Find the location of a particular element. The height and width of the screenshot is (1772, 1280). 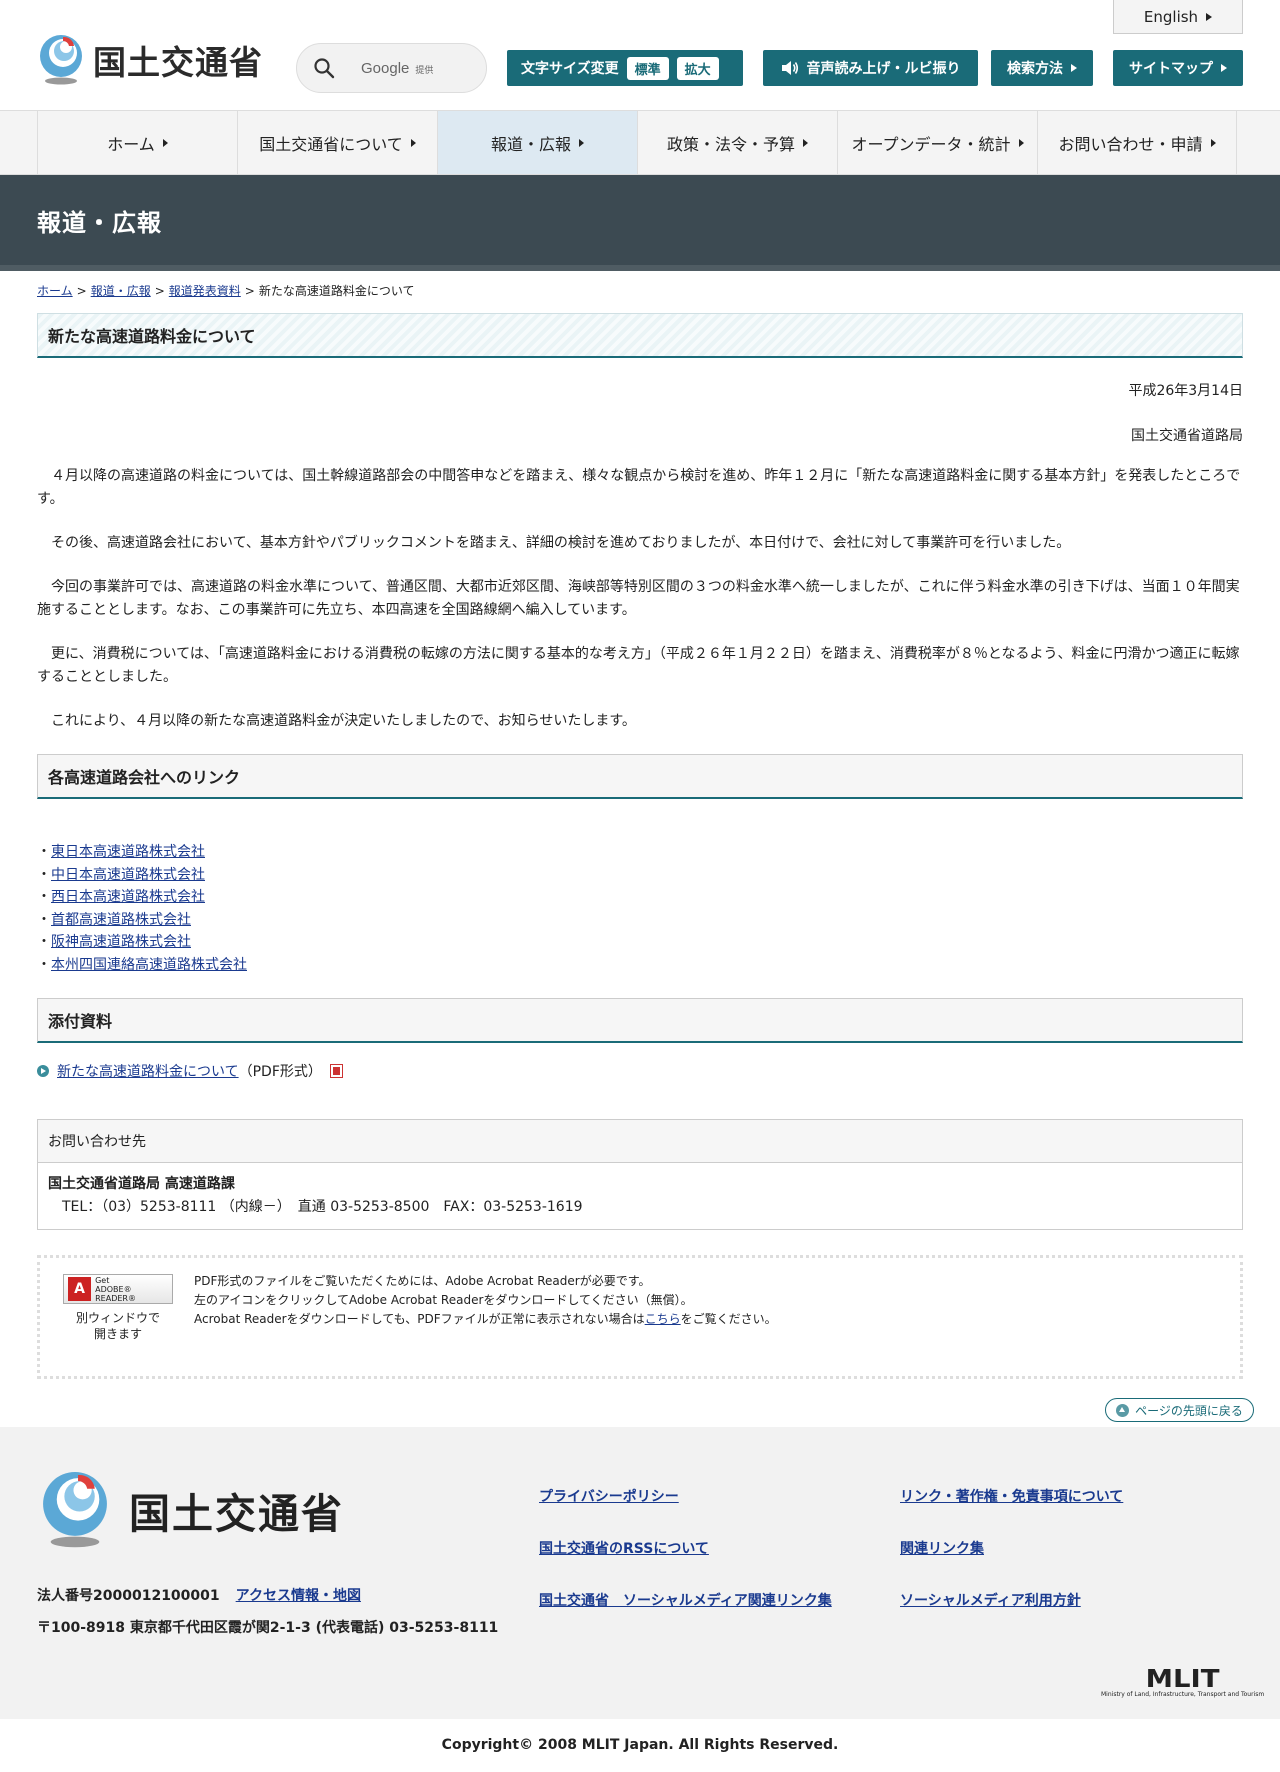

breadcrumb: ホーム > 報道・広報 > 報道発表資料 > 新たな高速道路料金について is located at coordinates (226, 291).